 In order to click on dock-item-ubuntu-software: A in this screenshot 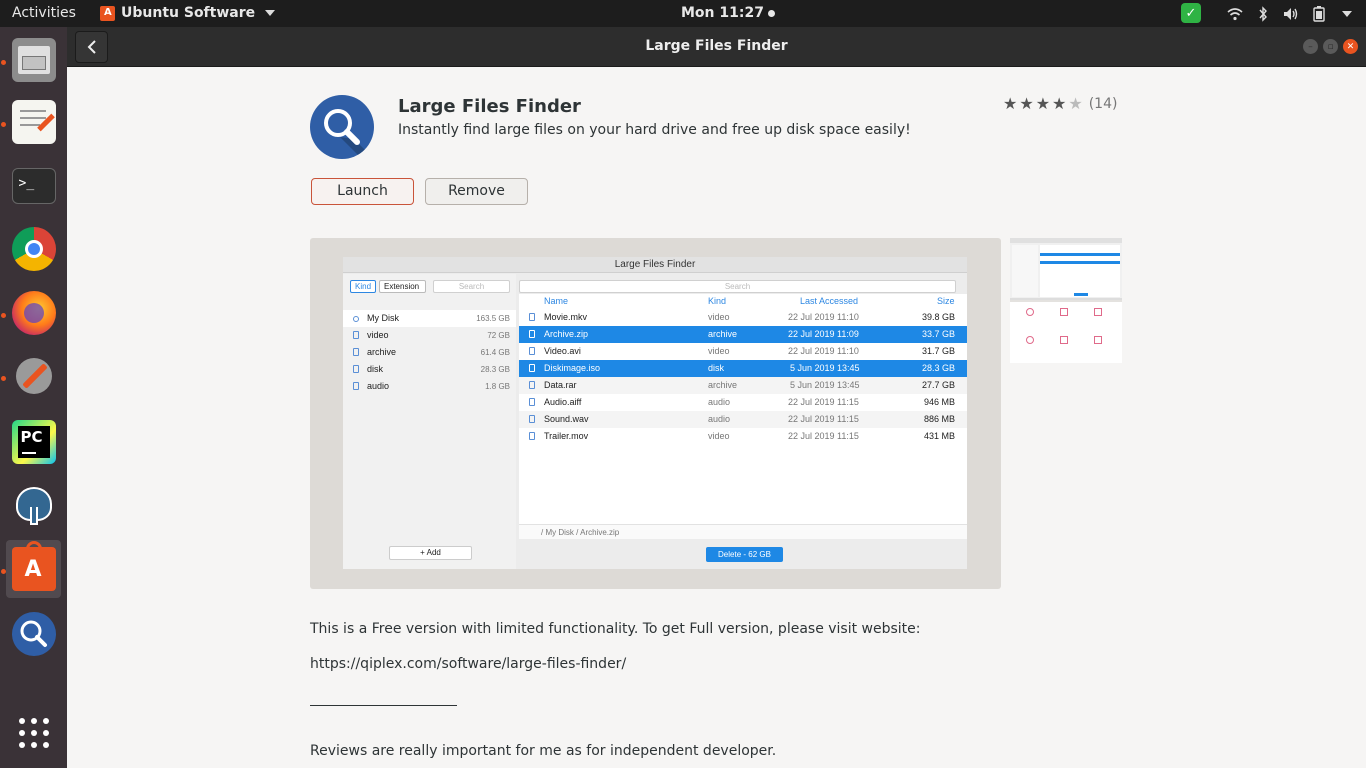, I will do `click(33, 569)`.